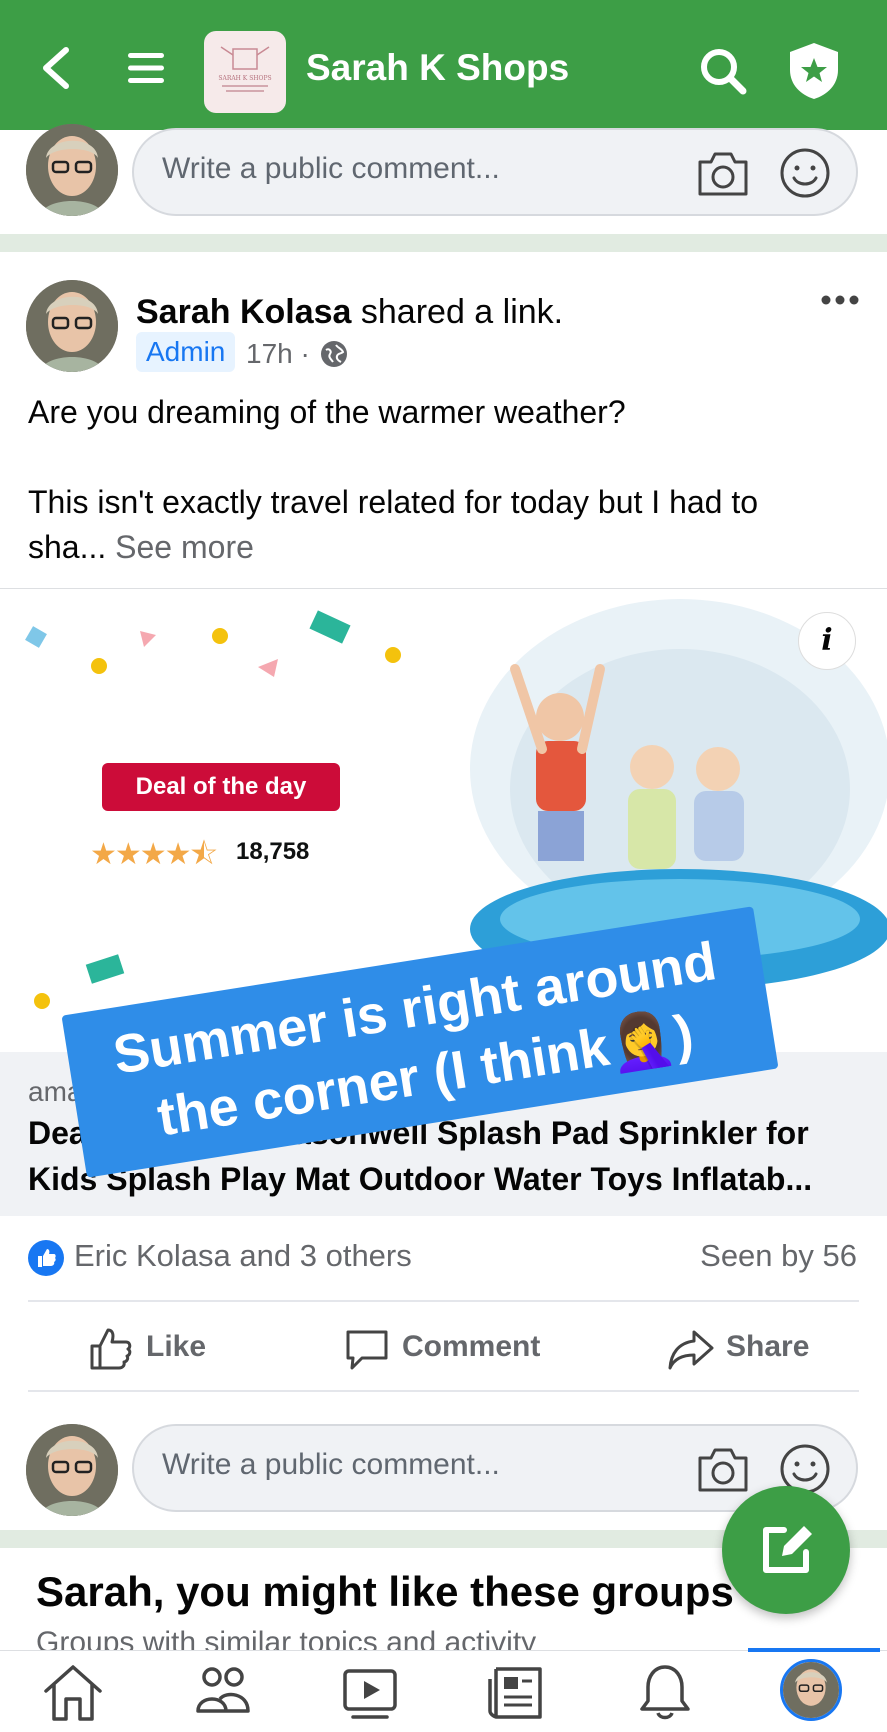 The image size is (887, 1732). I want to click on post-action-text: shared a link., so click(457, 312).